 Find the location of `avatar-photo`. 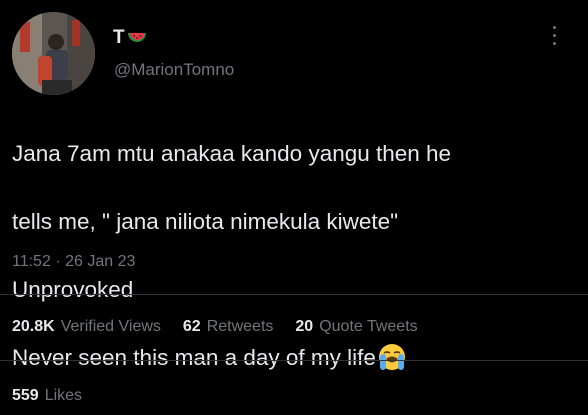

avatar-photo is located at coordinates (53, 53).